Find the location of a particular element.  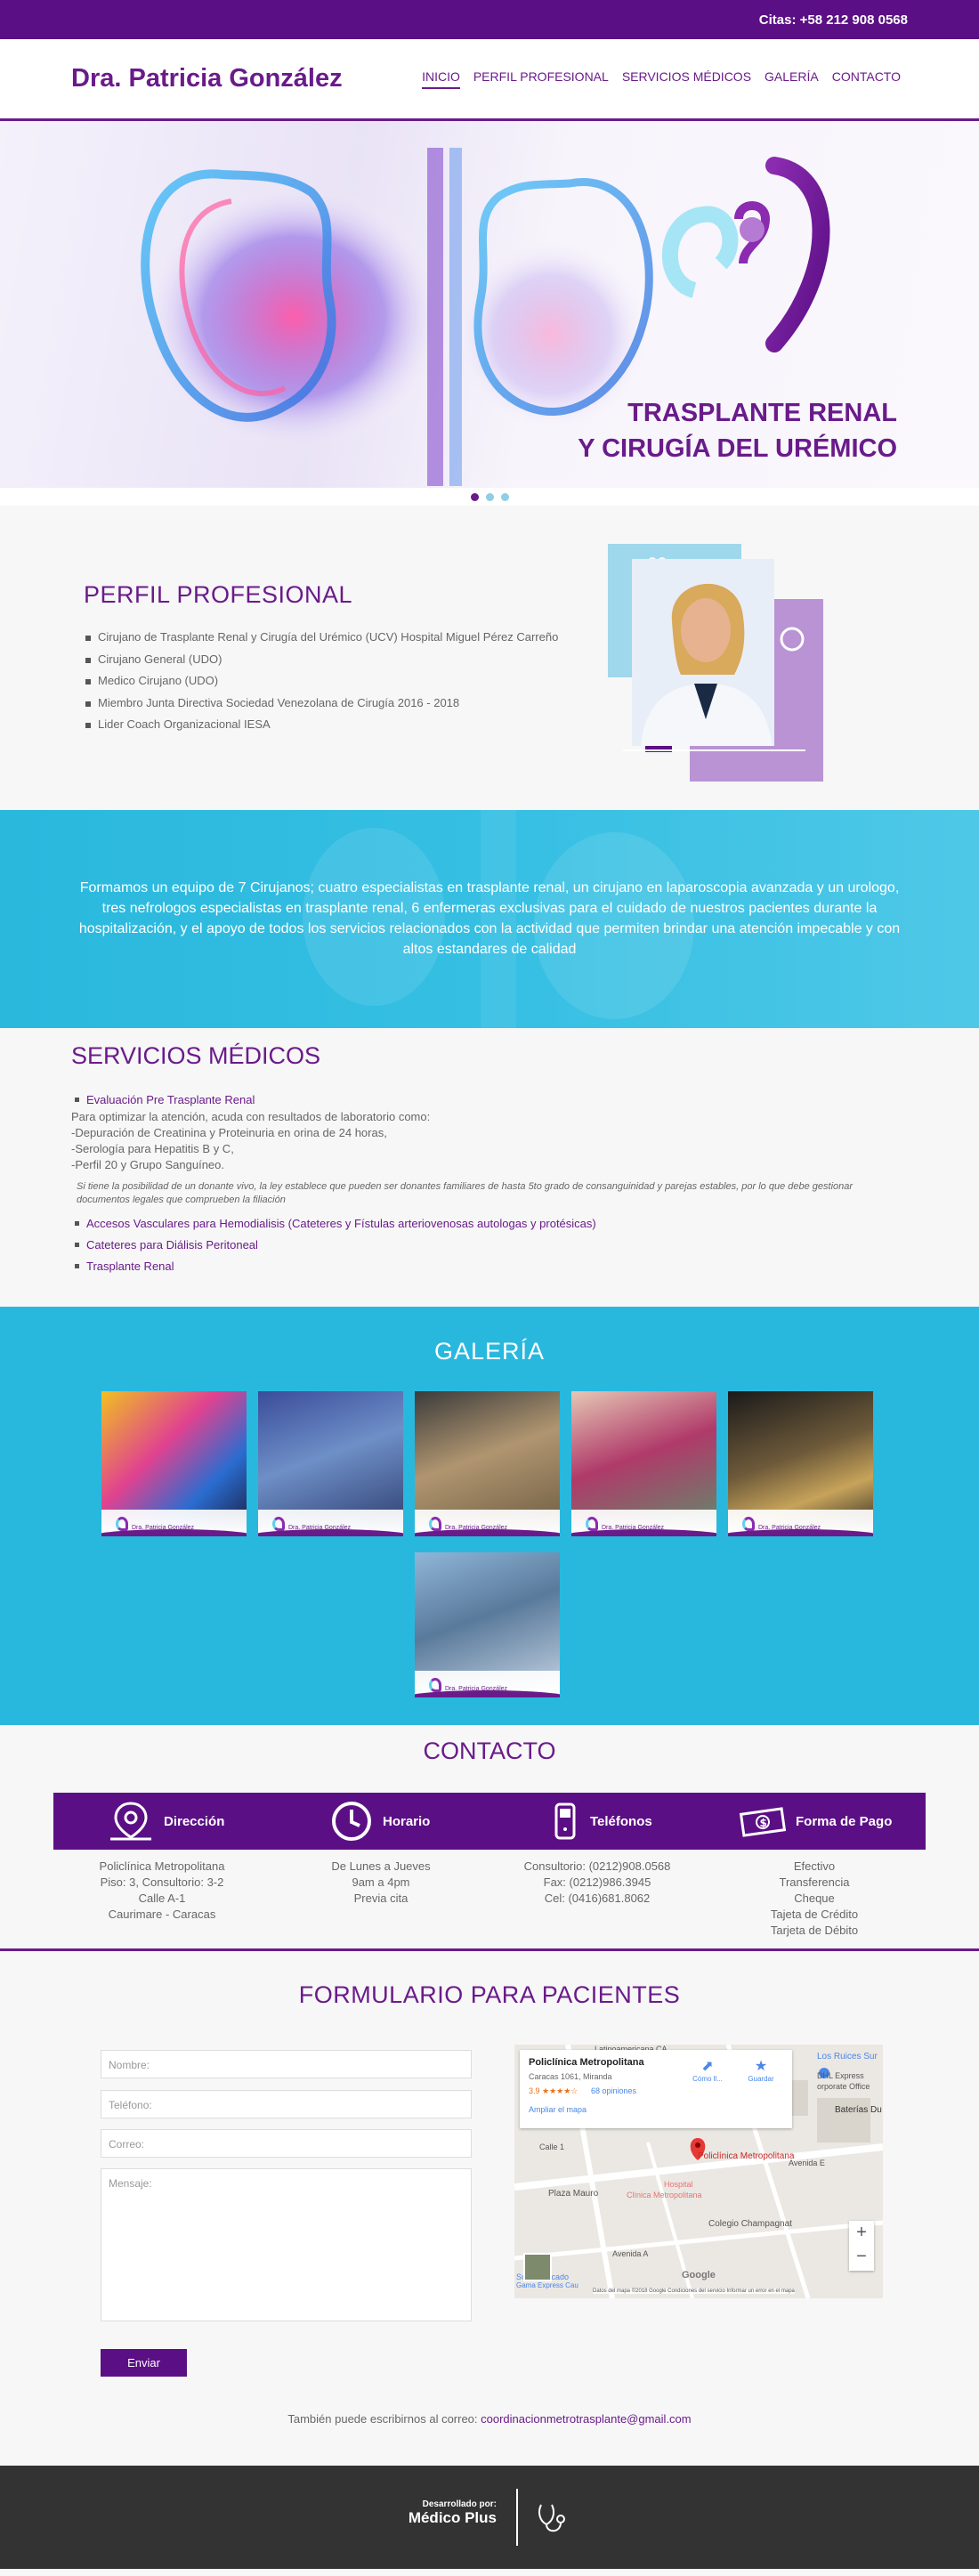

dev-label: Desarrollado por: is located at coordinates (459, 2504).